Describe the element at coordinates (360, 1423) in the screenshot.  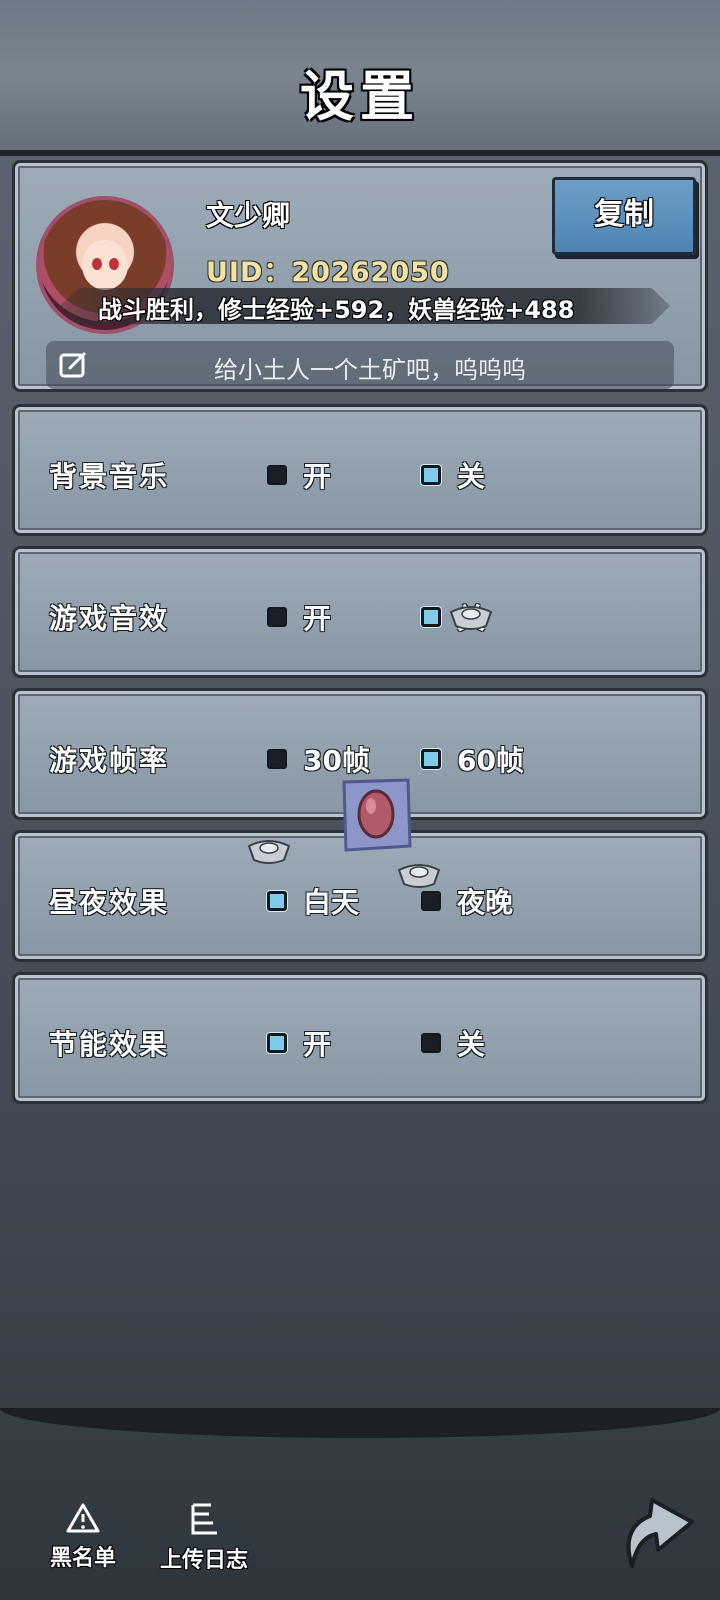
I see `footer-divider` at that location.